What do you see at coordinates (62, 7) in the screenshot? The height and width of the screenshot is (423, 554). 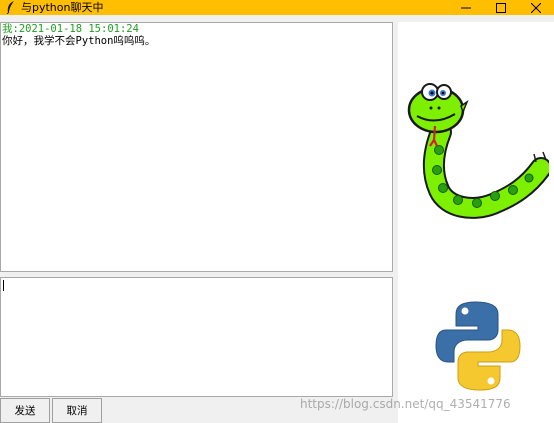 I see `window-title: 与python聊天中` at bounding box center [62, 7].